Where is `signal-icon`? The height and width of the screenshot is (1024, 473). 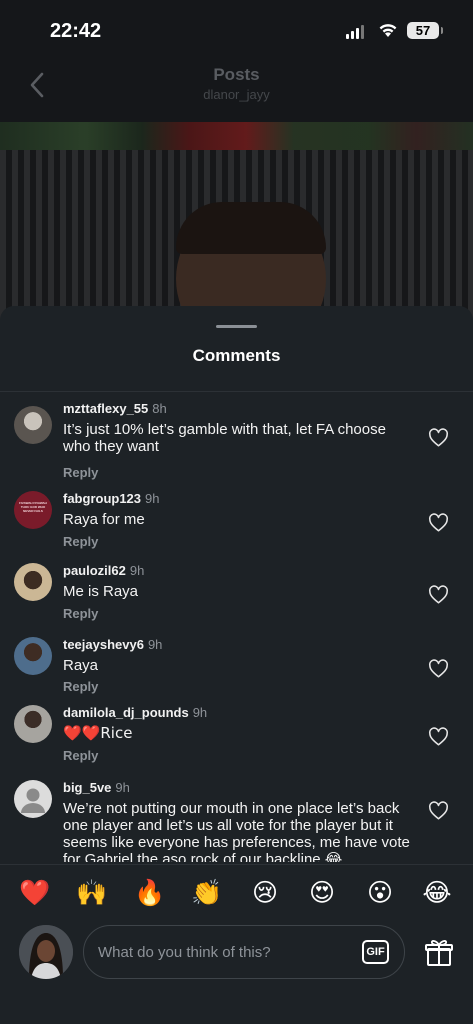
signal-icon is located at coordinates (355, 32).